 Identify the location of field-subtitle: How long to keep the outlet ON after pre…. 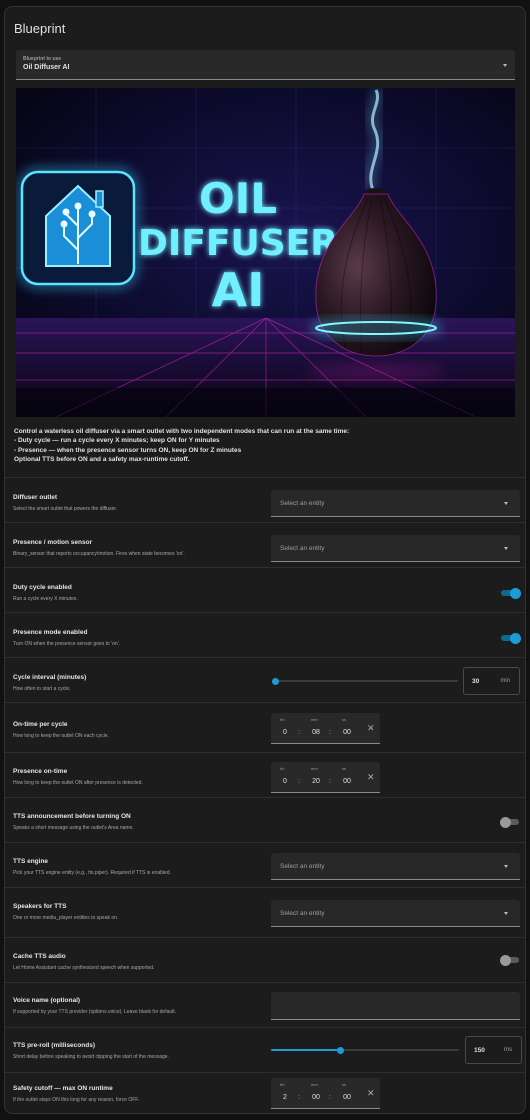
(78, 783).